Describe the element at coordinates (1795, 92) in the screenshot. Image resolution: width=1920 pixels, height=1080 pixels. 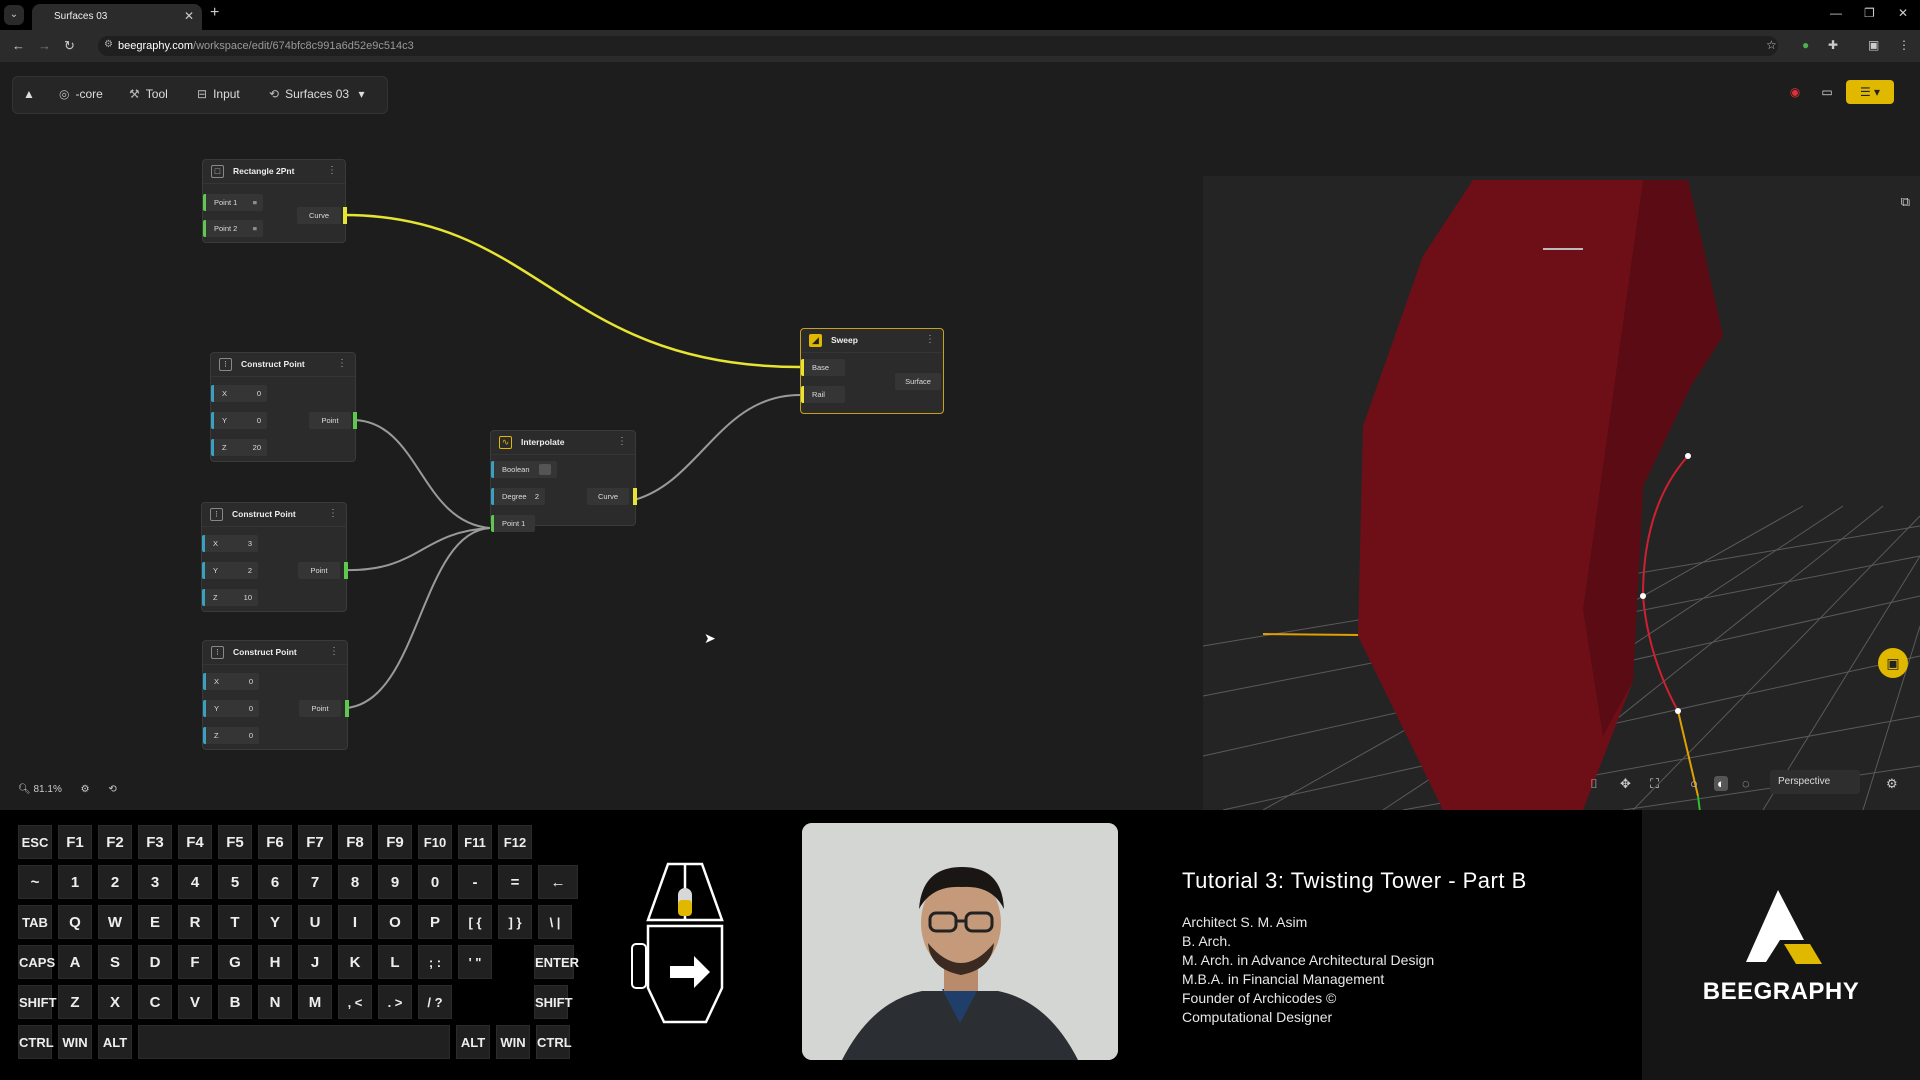
I see `user-avatar-icon: ◉` at that location.